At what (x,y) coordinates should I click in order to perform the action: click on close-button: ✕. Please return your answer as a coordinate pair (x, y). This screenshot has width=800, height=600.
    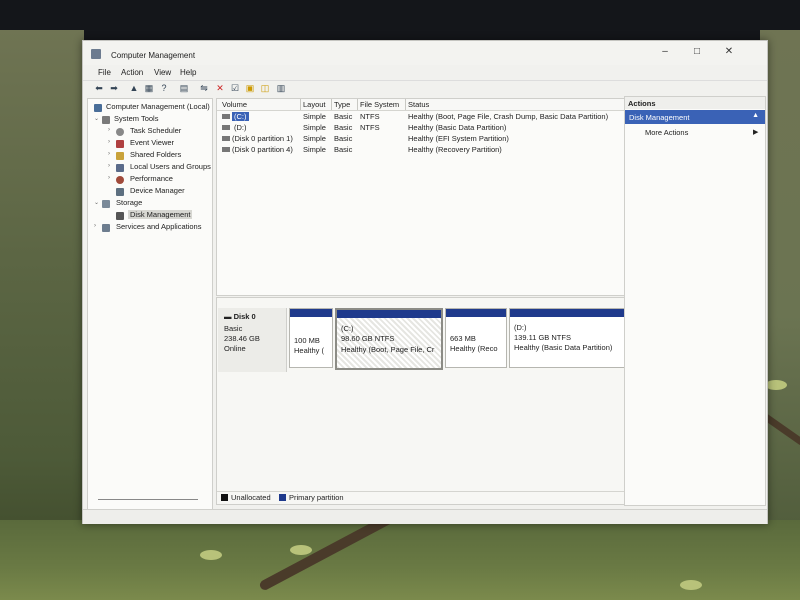
    Looking at the image, I should click on (729, 52).